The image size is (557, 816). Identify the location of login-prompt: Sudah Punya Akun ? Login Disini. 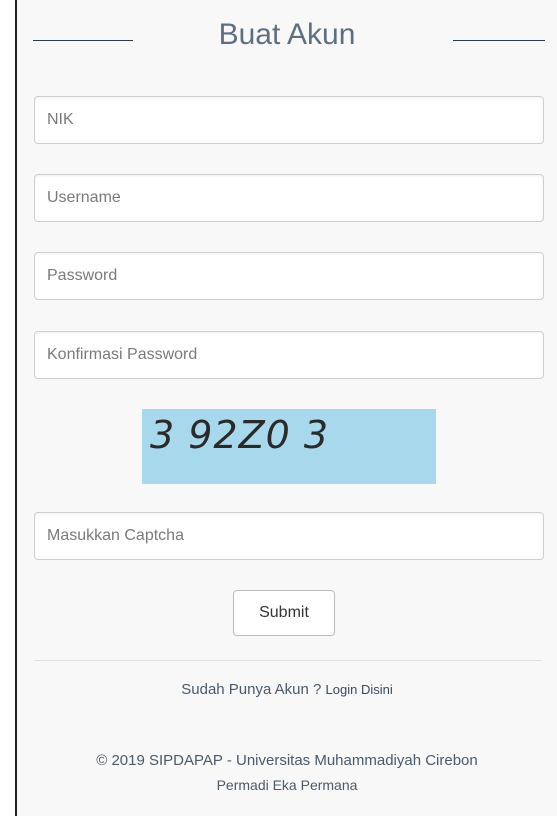
(287, 689).